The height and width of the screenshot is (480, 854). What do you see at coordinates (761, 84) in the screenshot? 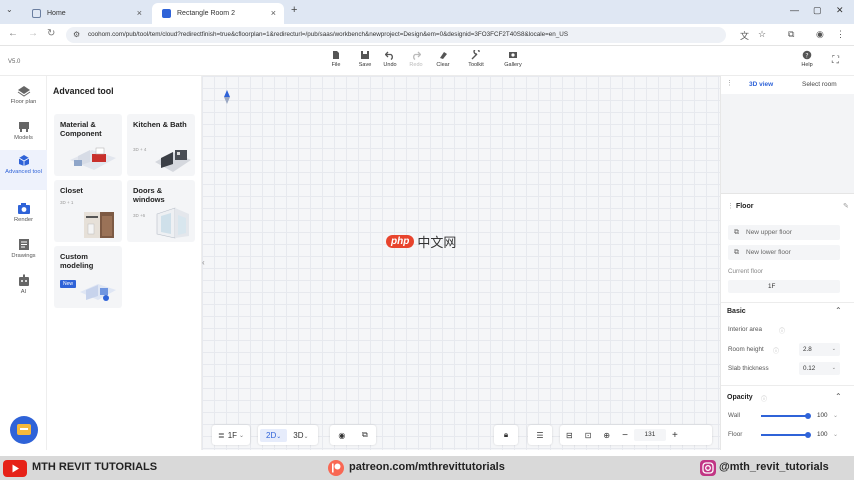
I see `tab-3d-view: 3D view` at bounding box center [761, 84].